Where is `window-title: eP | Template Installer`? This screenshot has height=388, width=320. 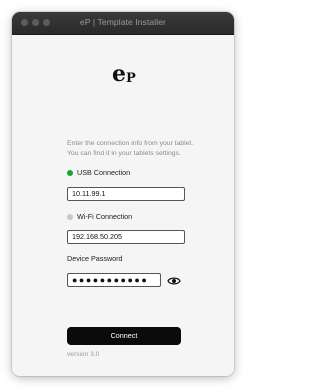
window-title: eP | Template Installer is located at coordinates (123, 22).